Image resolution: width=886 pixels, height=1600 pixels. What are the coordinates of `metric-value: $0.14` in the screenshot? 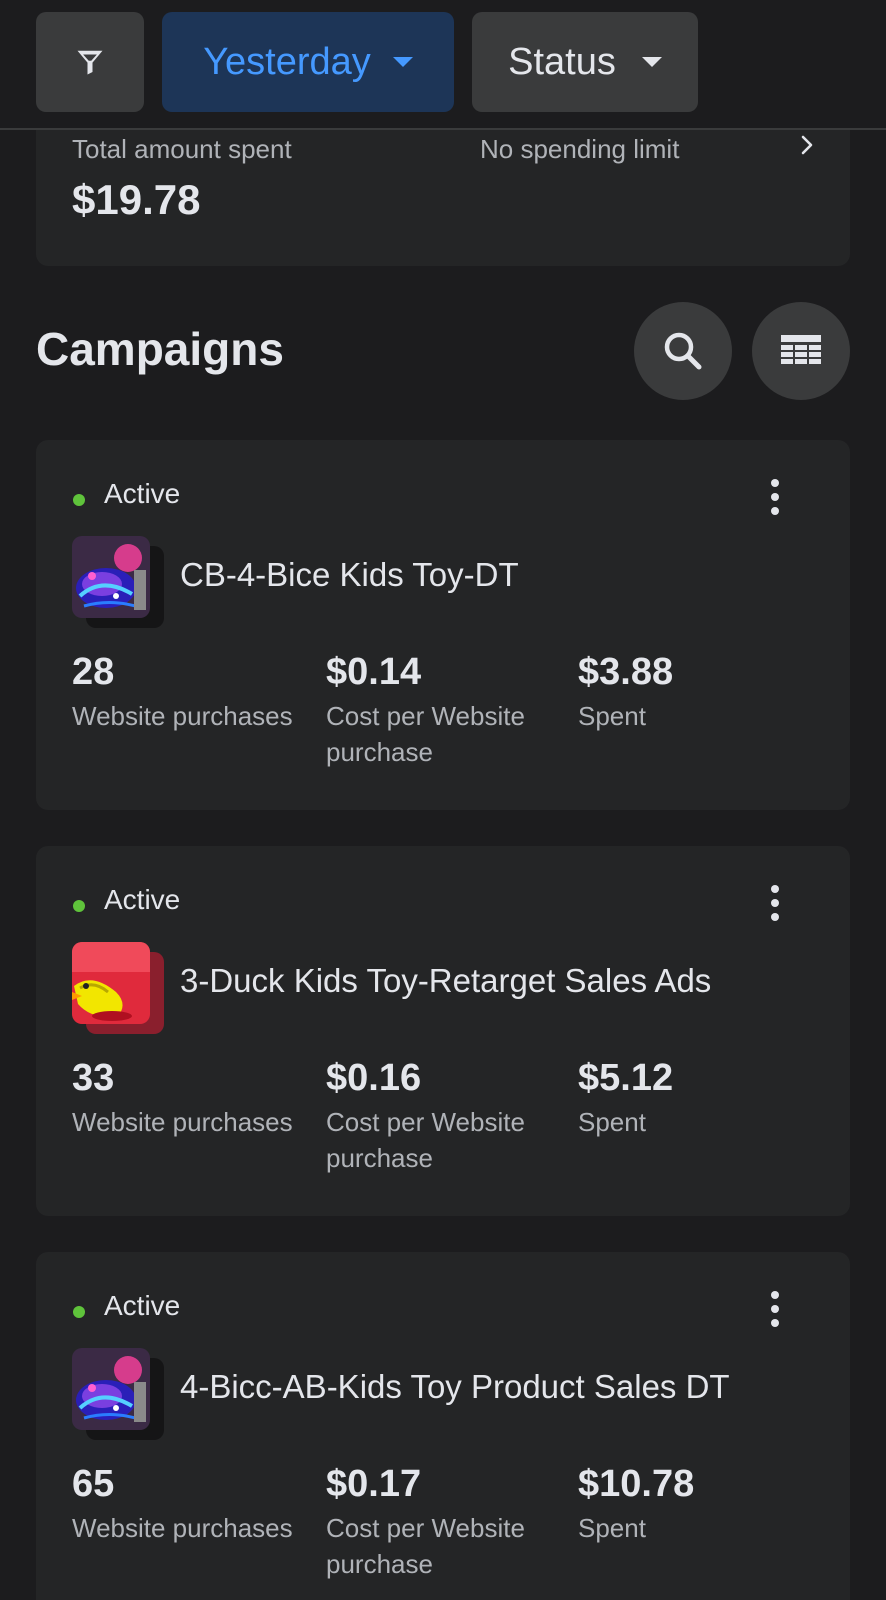 It's located at (374, 672).